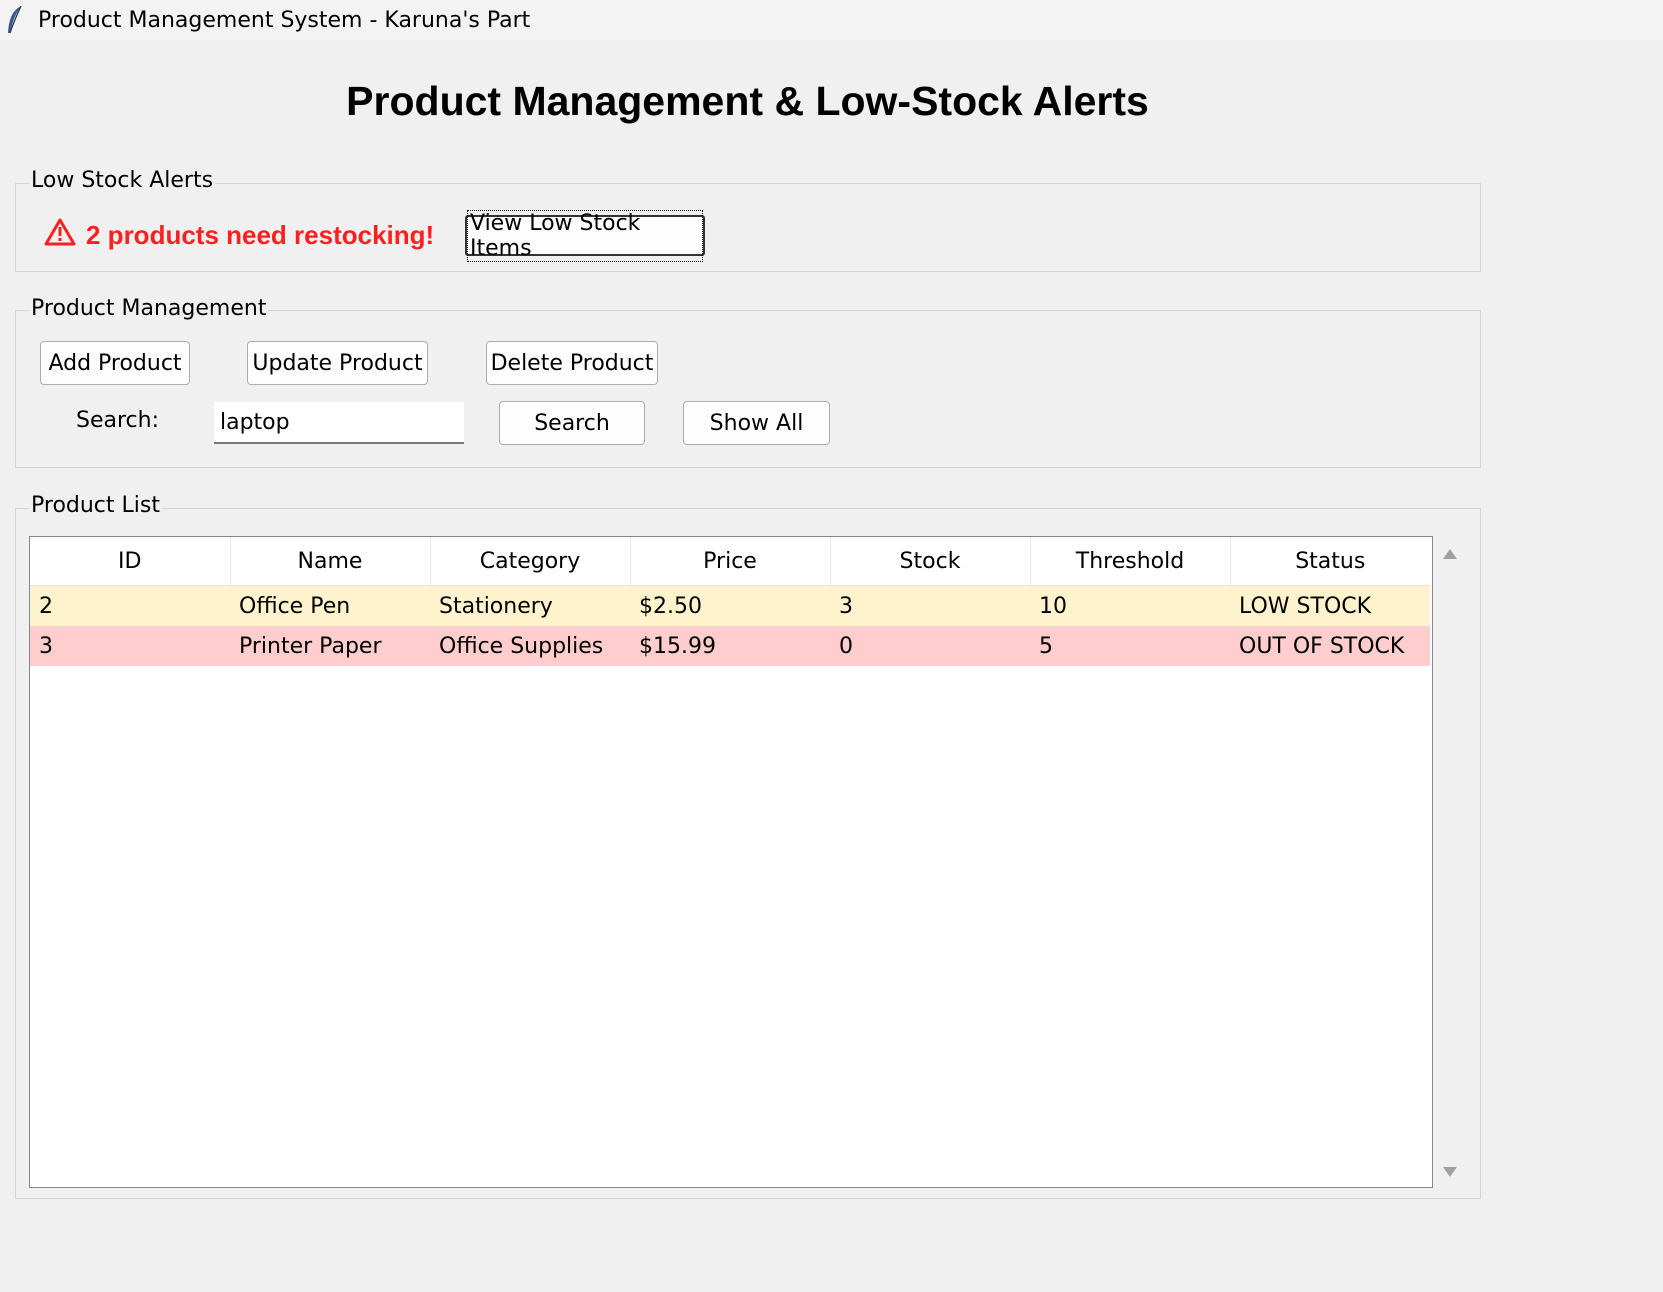 The image size is (1663, 1292). I want to click on column-header-stock: Stock, so click(930, 561).